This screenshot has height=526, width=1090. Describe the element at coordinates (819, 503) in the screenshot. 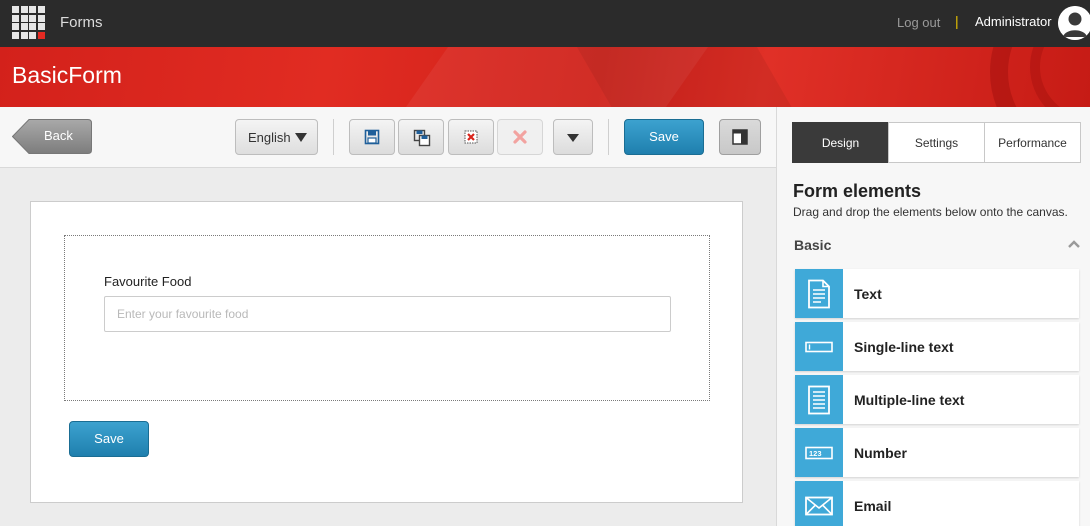

I see `email-icon` at that location.